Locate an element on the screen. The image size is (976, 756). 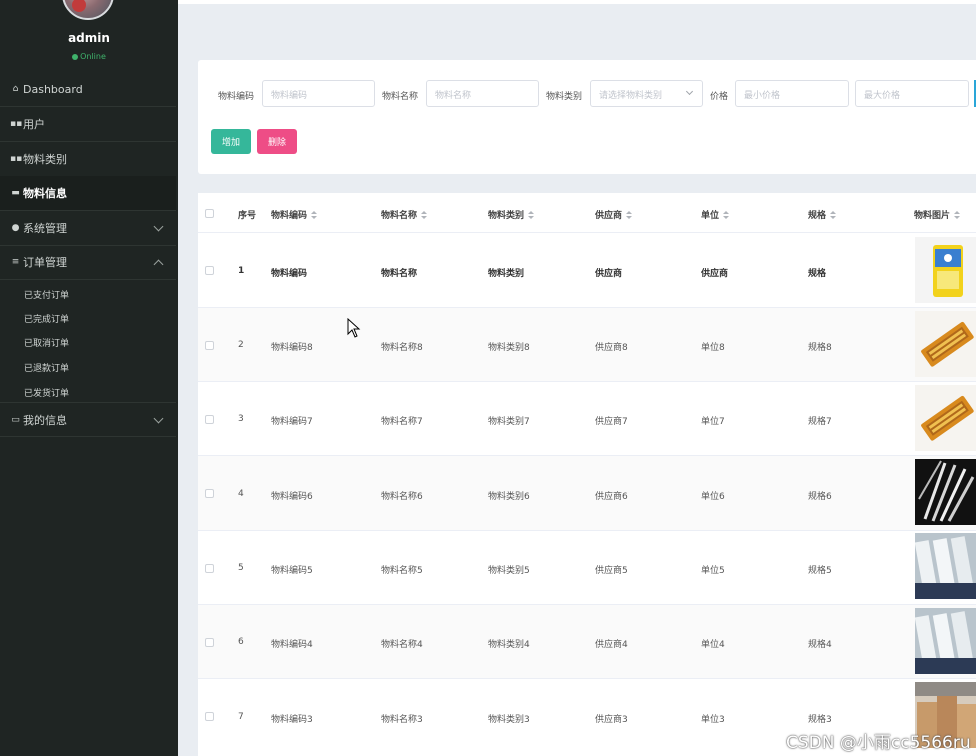
orange-tray-image is located at coordinates (947, 418).